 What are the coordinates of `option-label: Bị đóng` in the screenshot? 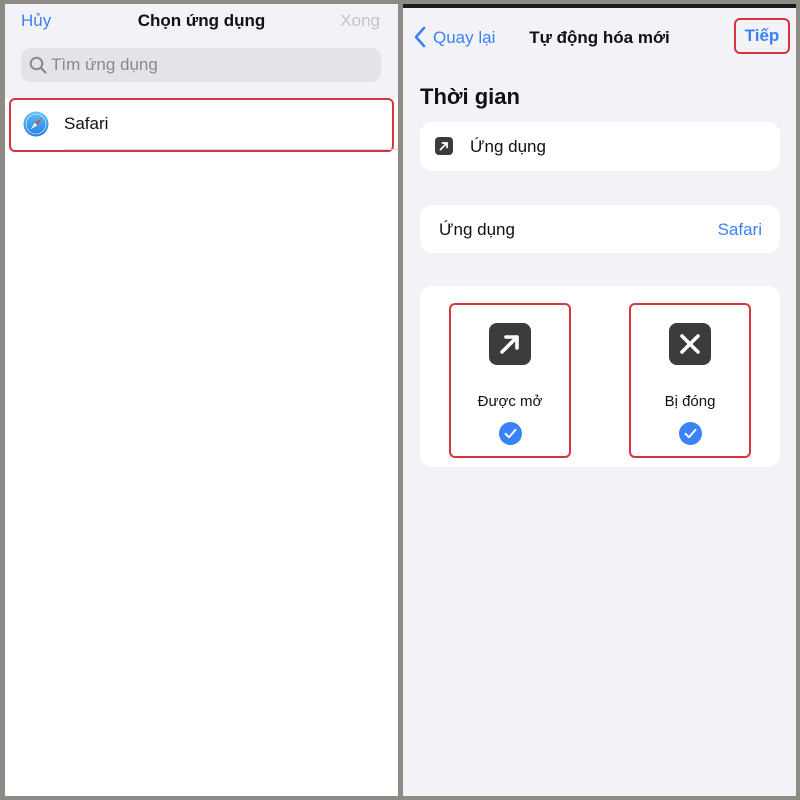 It's located at (690, 401).